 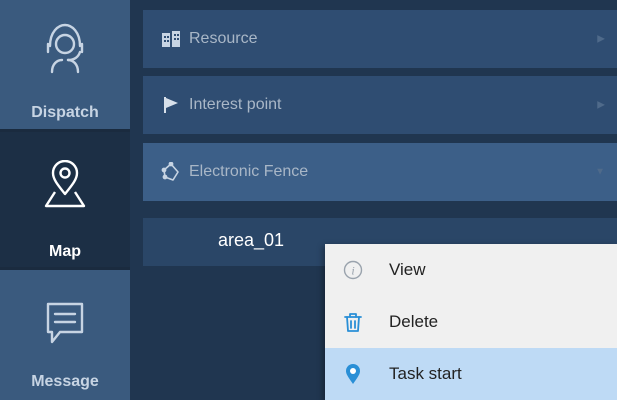 I want to click on tree-row-electronic-fence: Electronic Fence ▼, so click(x=380, y=172).